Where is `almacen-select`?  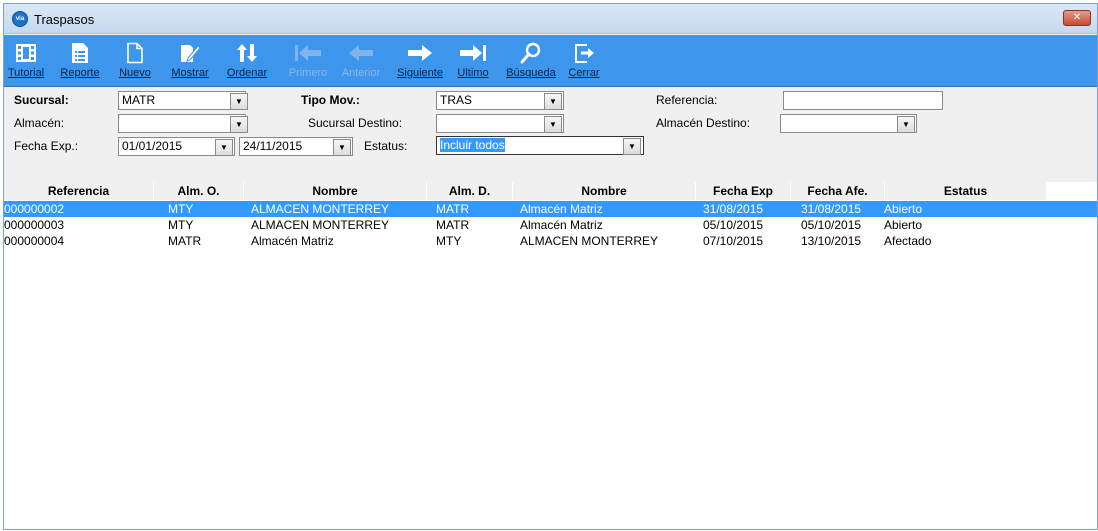
almacen-select is located at coordinates (182, 123).